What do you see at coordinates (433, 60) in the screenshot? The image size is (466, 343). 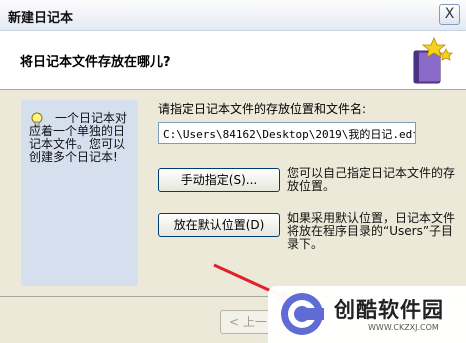 I see `diary-book-with-stars-icon` at bounding box center [433, 60].